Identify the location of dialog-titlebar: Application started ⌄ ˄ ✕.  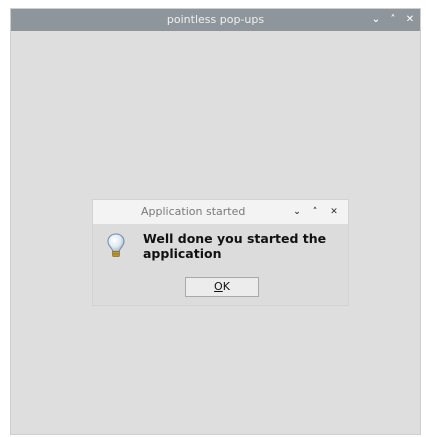
(220, 212).